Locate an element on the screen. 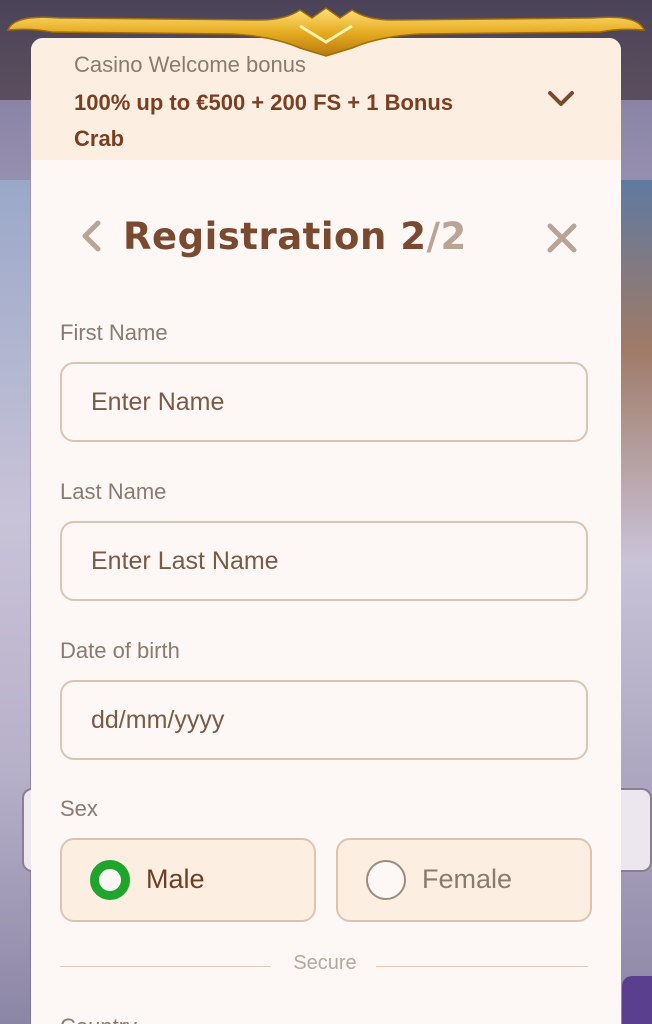 Image resolution: width=652 pixels, height=1024 pixels. date-of-birth-label: Date of birth is located at coordinates (120, 650).